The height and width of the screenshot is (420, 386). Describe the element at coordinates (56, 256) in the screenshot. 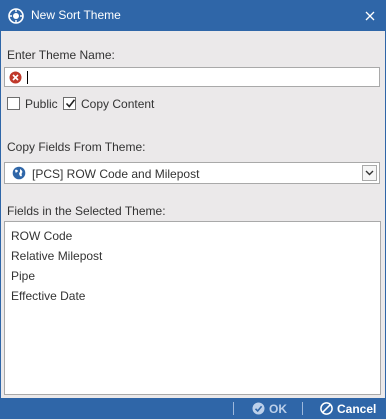

I see `list-item: Relative Milepost` at that location.